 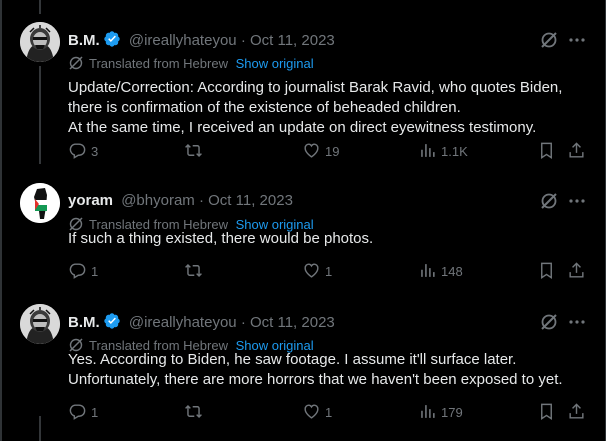 I want to click on tweet-actions: 3 19 1.1K, so click(x=330, y=151).